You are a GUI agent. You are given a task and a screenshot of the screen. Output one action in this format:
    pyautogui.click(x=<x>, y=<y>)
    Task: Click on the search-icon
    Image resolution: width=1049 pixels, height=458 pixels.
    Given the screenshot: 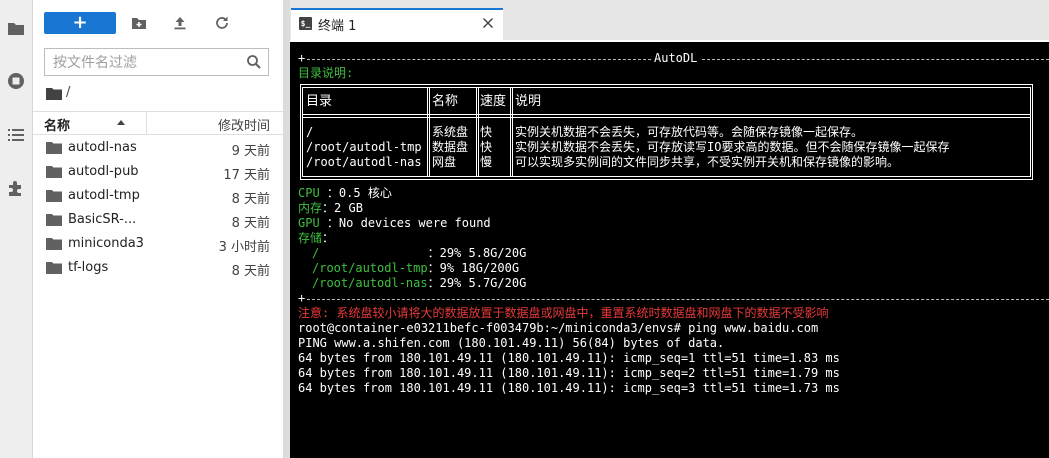 What is the action you would take?
    pyautogui.click(x=254, y=62)
    